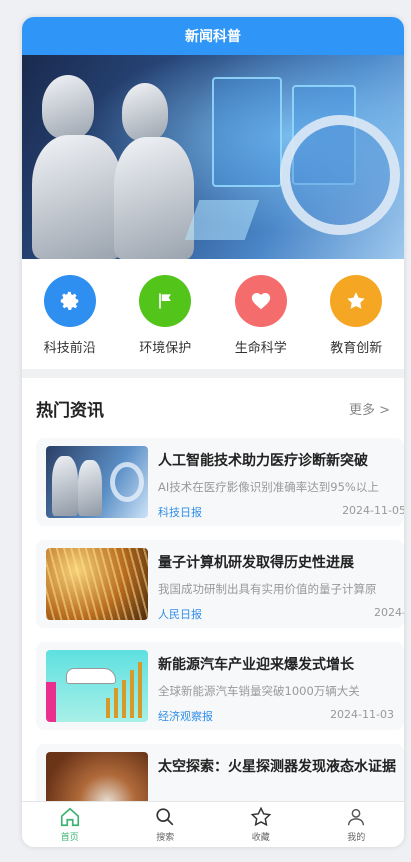  I want to click on news-source: 经济观察报, so click(185, 716).